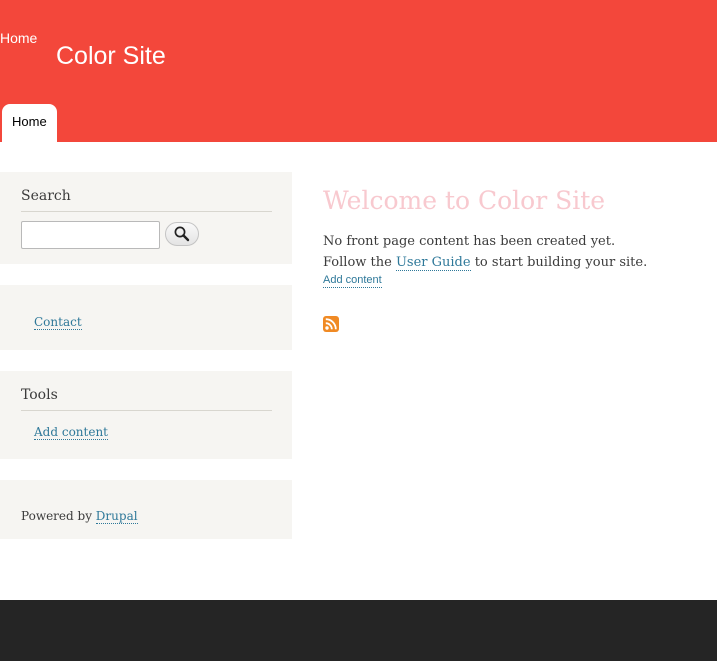 The image size is (717, 661). I want to click on contact-block: Contact, so click(146, 317).